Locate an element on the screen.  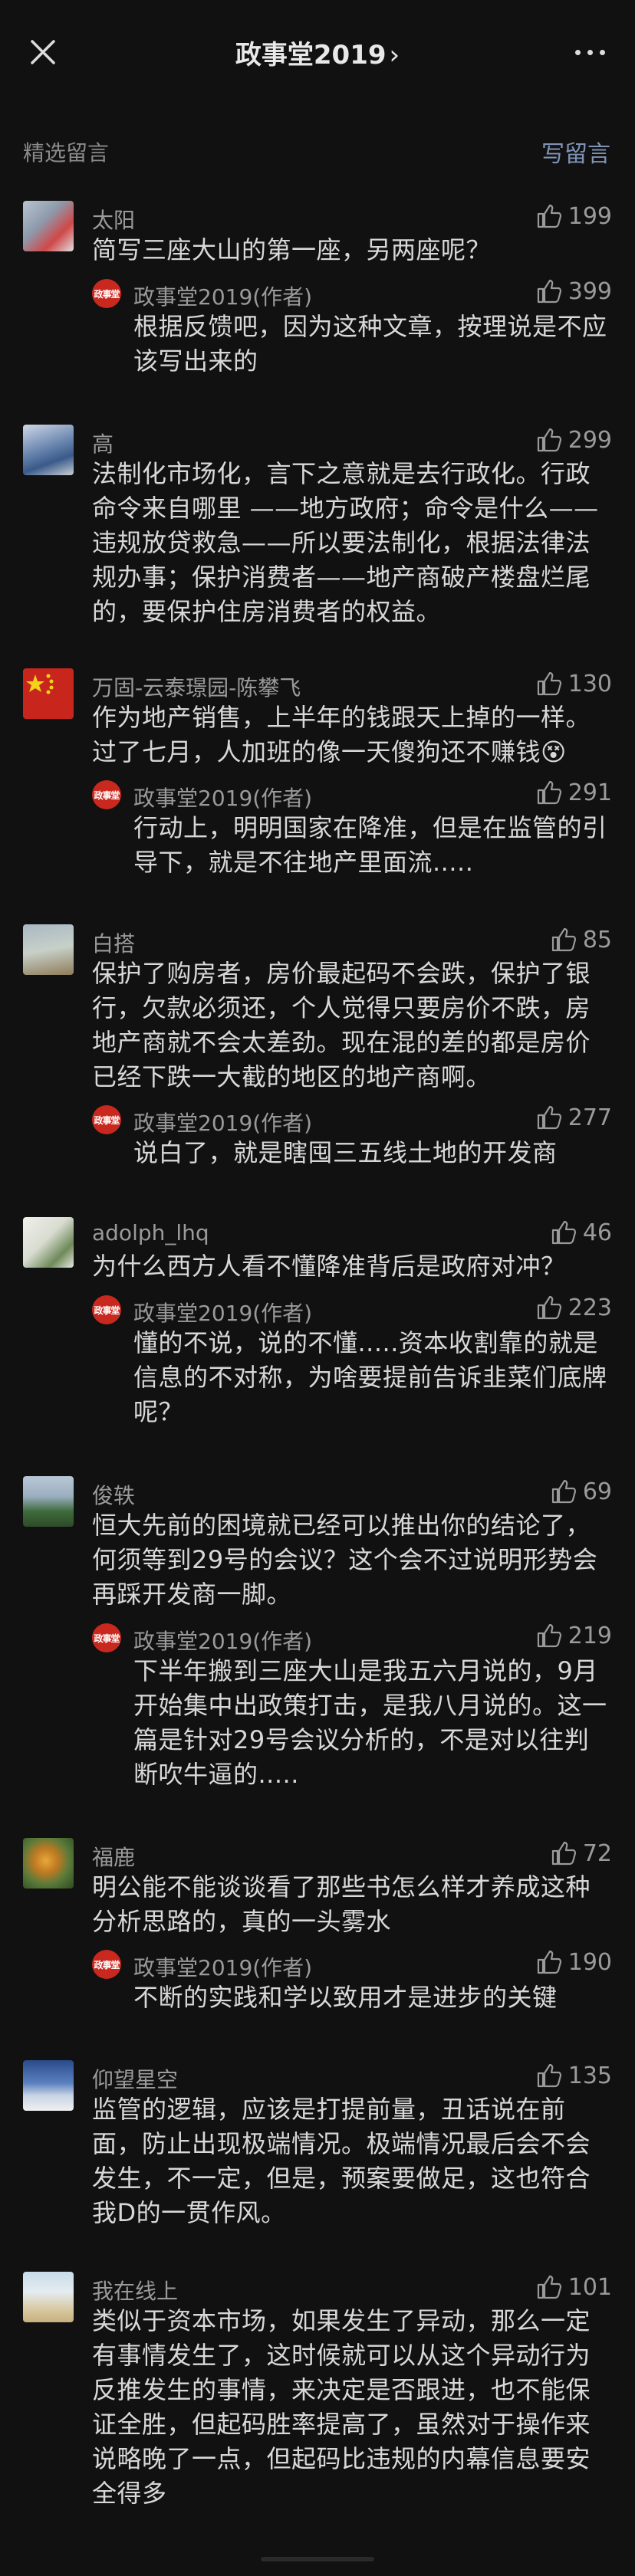
like-button: 130 is located at coordinates (574, 683).